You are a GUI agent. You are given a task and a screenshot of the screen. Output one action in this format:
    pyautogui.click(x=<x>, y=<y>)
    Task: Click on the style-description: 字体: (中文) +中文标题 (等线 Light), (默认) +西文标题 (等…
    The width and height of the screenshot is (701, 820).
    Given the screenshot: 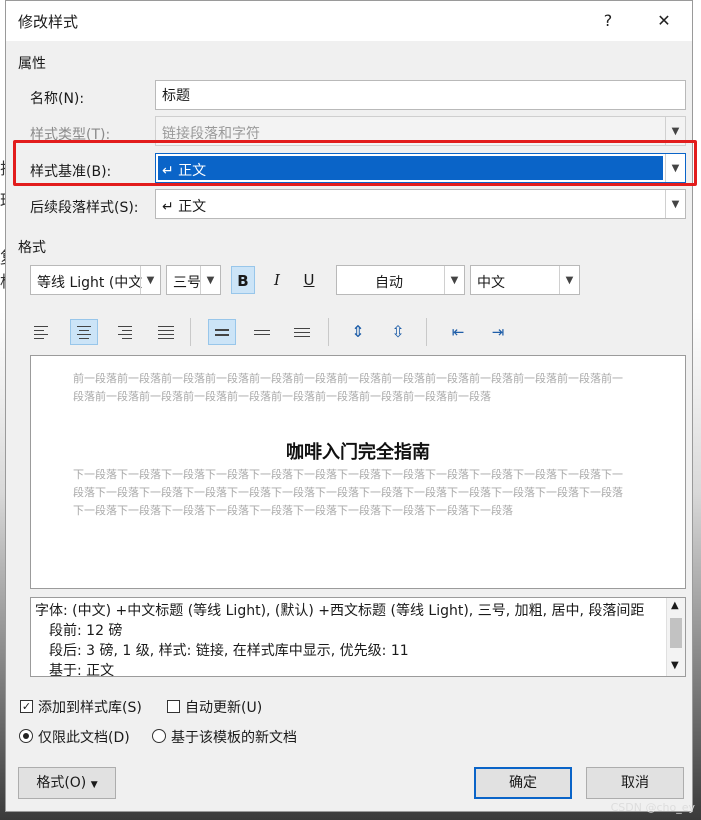 What is the action you would take?
    pyautogui.click(x=358, y=637)
    